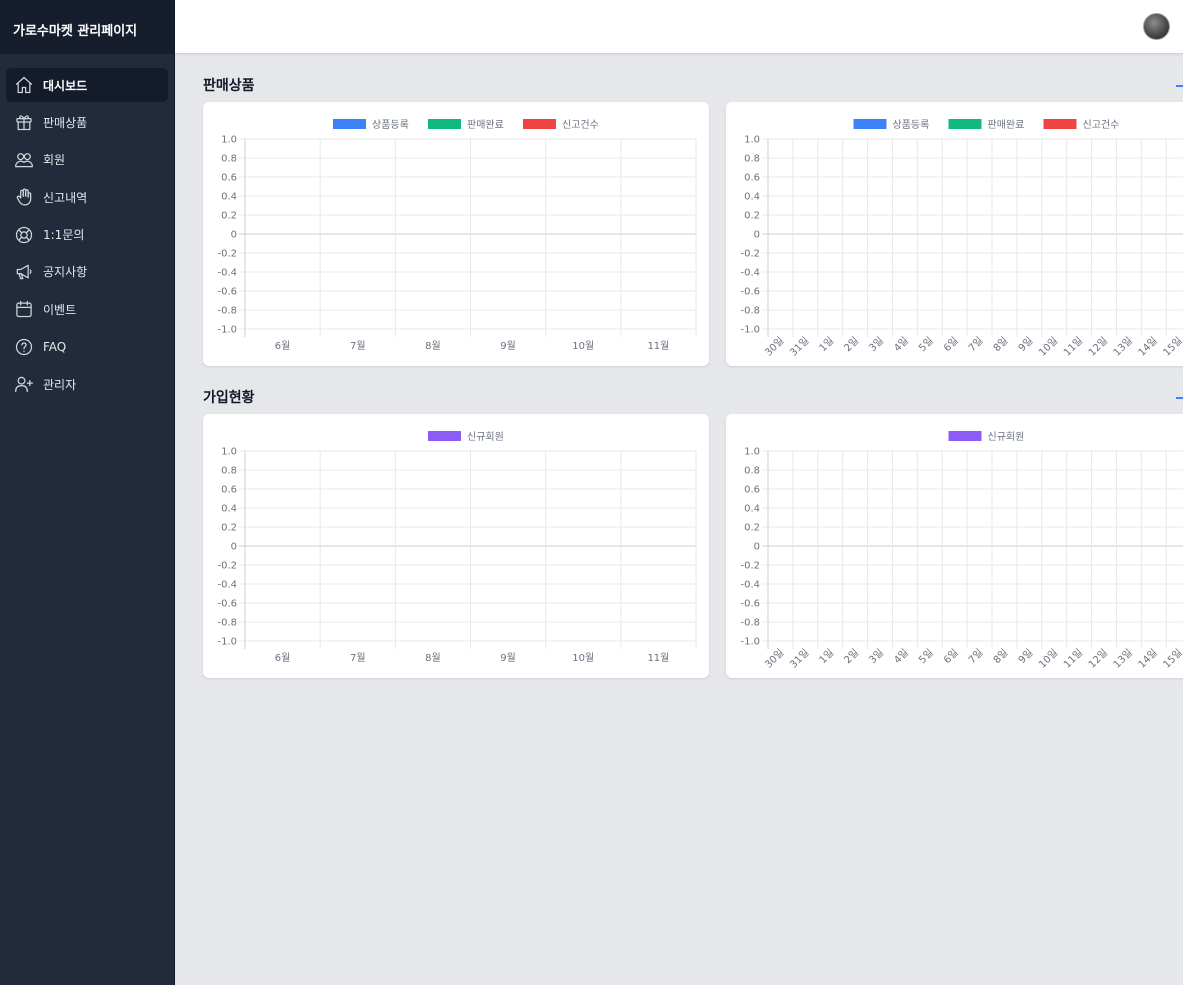 The height and width of the screenshot is (985, 1183). Describe the element at coordinates (87, 235) in the screenshot. I see `sidebar-item-inquiries: 1:1문의` at that location.